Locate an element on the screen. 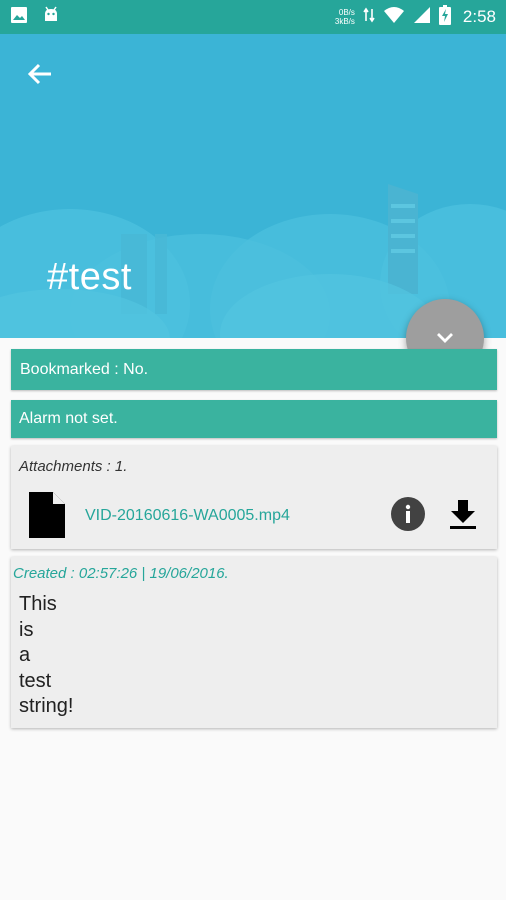 The width and height of the screenshot is (506, 900). attachments-card: Attachments : 1. VID-20160616-WA0005.mp4 is located at coordinates (254, 497).